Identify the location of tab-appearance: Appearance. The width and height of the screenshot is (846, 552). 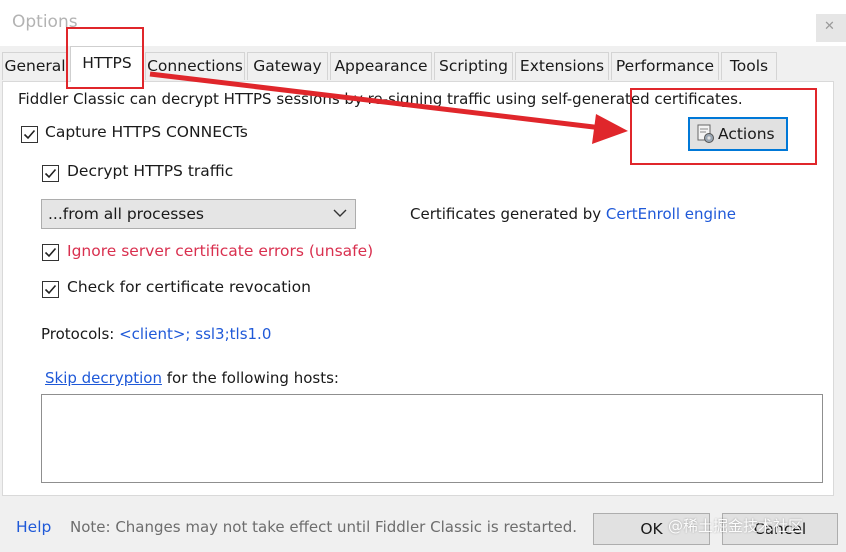
(381, 66).